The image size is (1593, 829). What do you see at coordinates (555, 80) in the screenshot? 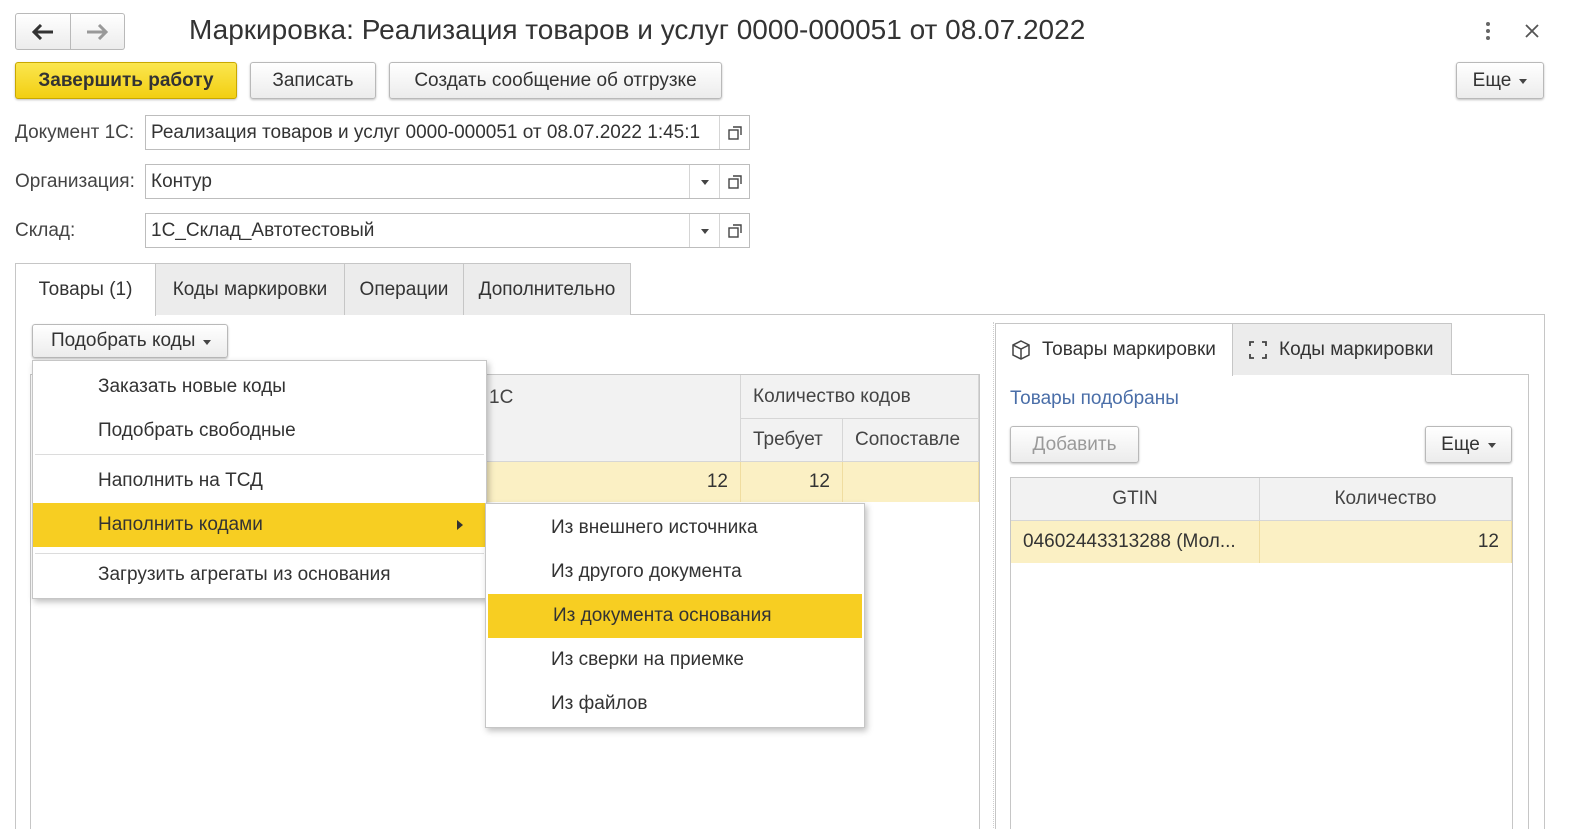
I see `create-shipment-message-button: Создать сообщение об отгрузке` at bounding box center [555, 80].